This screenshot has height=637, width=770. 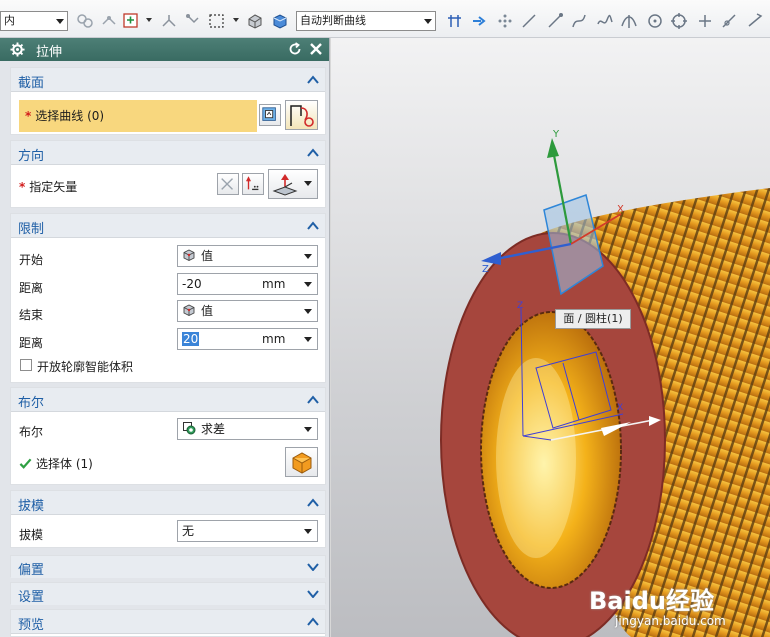 I want to click on end-type-select: 值, so click(x=247, y=311).